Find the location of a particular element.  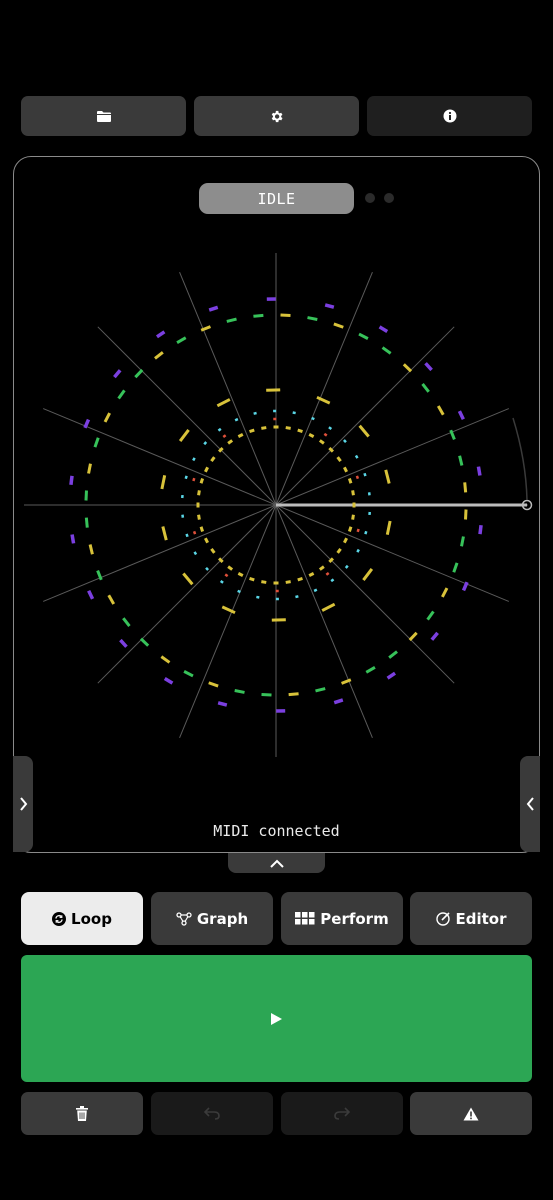

tab-graph: Graph is located at coordinates (212, 918).